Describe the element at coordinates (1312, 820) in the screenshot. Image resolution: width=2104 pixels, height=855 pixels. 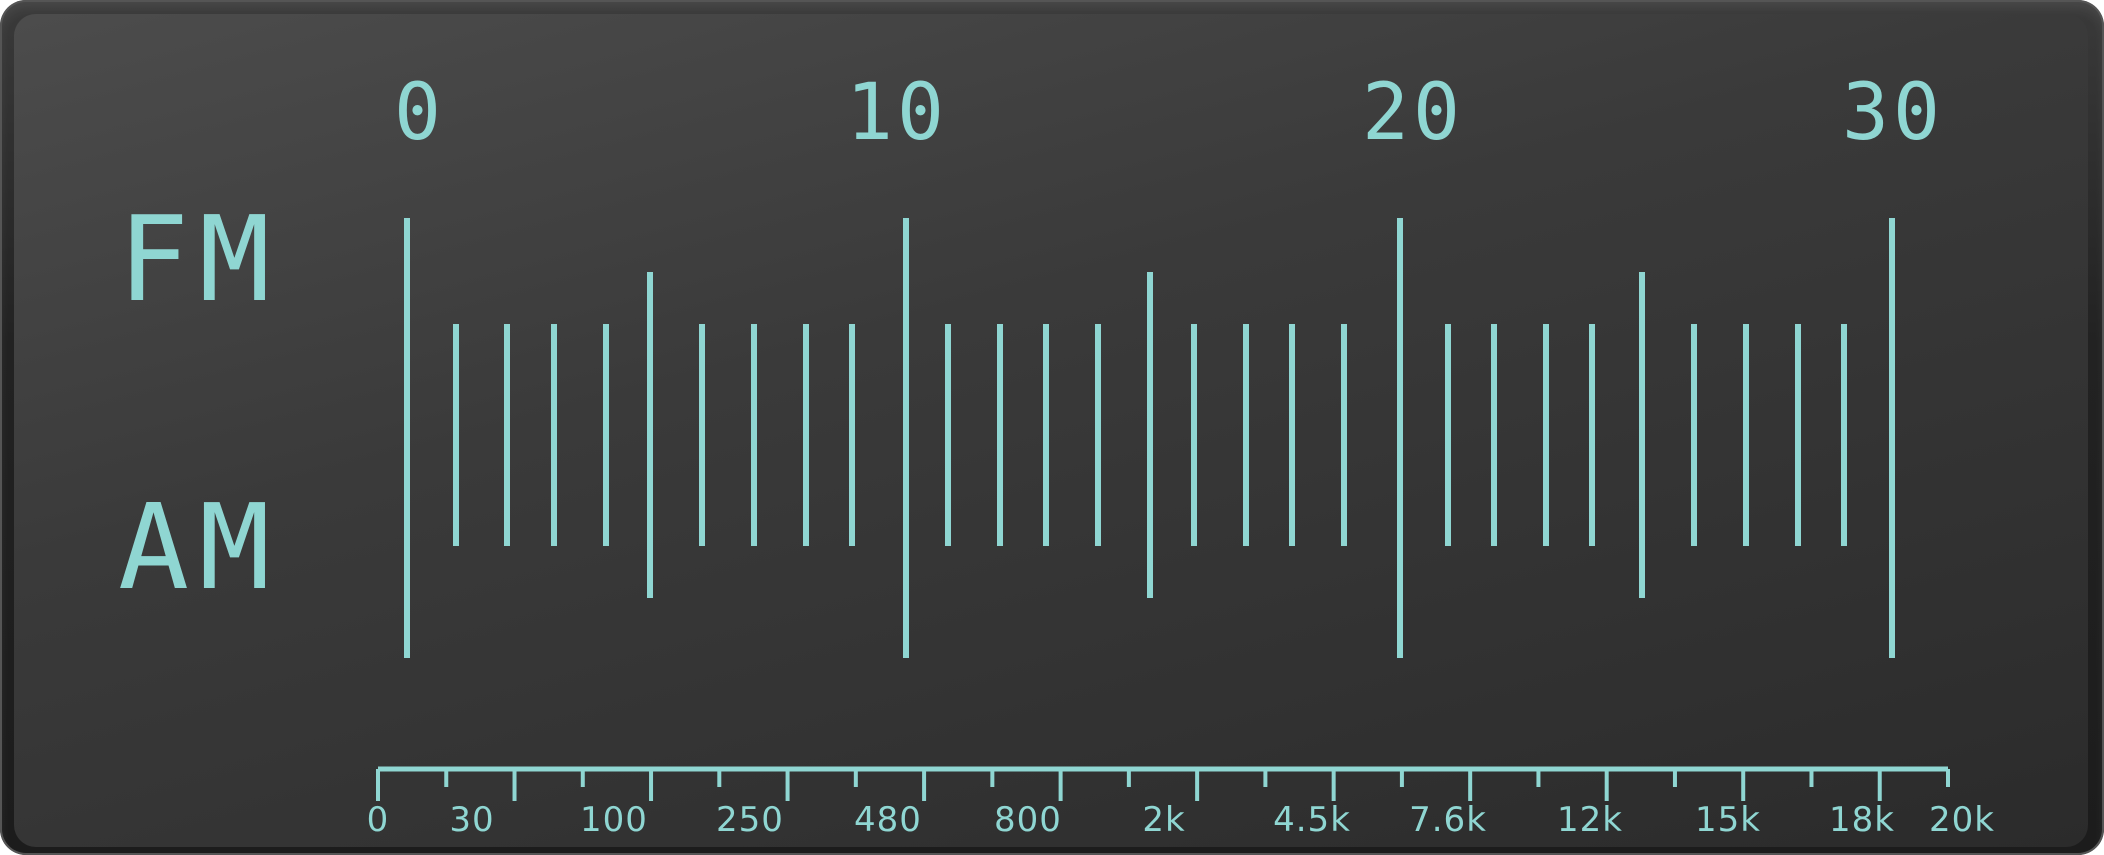
I see `frequency-label: 4.5k` at that location.